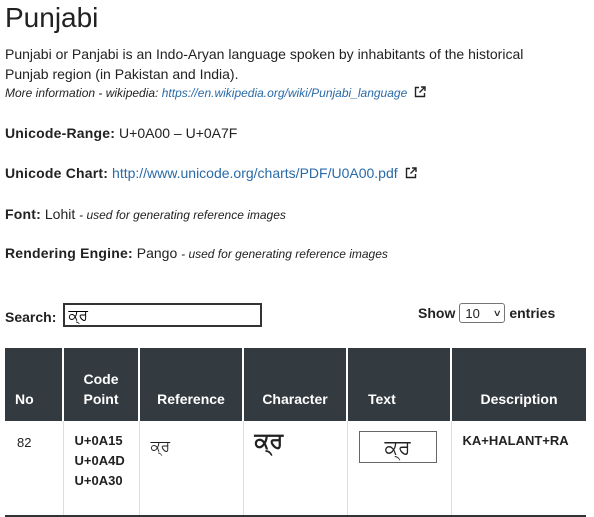  What do you see at coordinates (34, 384) in the screenshot?
I see `column-header-no: No` at bounding box center [34, 384].